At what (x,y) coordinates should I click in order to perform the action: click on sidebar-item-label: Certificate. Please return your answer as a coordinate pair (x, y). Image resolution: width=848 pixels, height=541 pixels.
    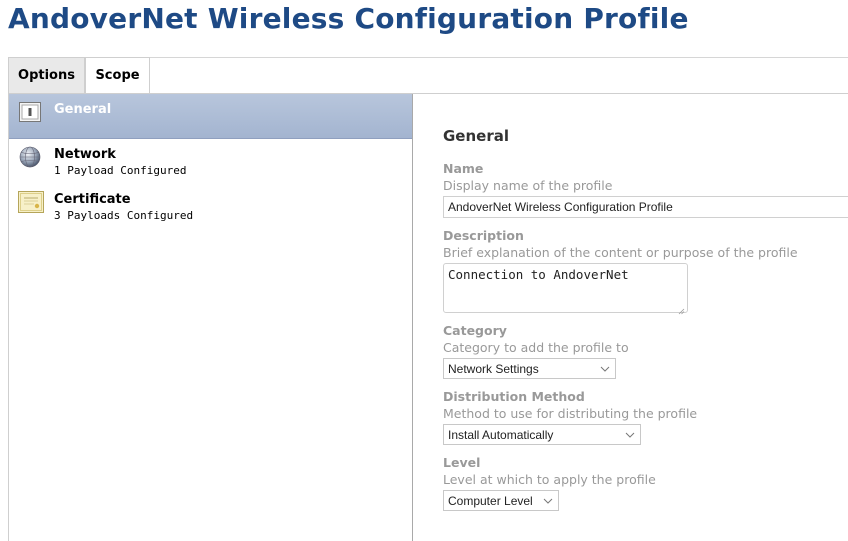
    Looking at the image, I should click on (92, 199).